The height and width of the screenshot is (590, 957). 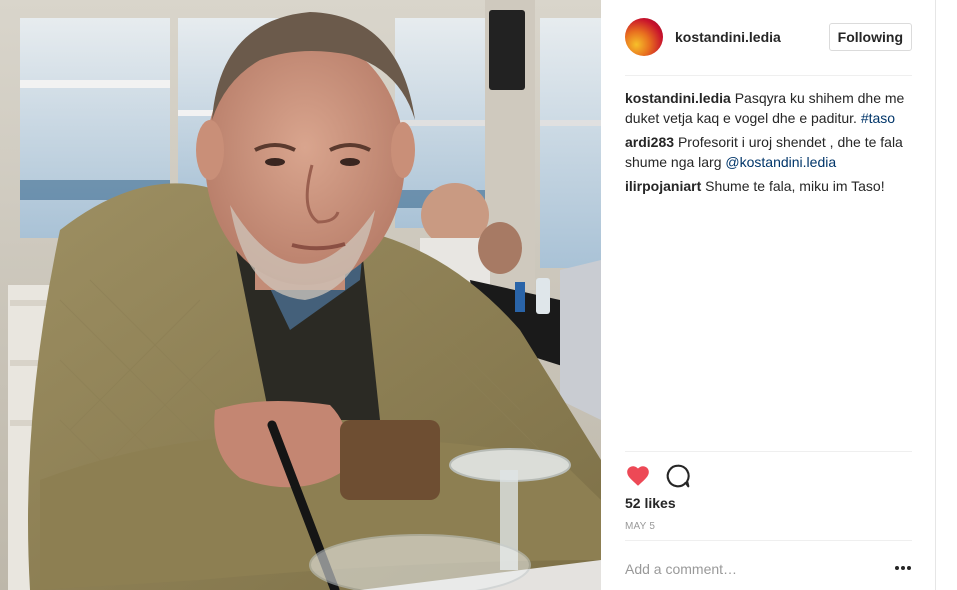 What do you see at coordinates (663, 186) in the screenshot?
I see `comment-username: ilirpojaniart` at bounding box center [663, 186].